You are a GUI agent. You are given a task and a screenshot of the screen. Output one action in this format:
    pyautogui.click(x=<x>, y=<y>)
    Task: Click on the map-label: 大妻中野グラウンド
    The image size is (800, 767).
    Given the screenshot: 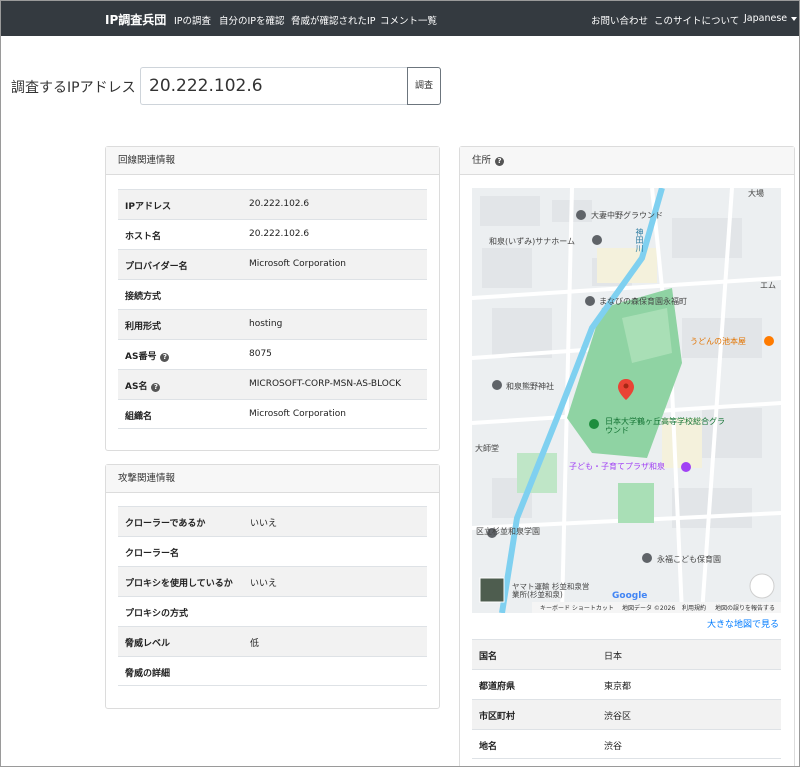 What is the action you would take?
    pyautogui.click(x=627, y=215)
    